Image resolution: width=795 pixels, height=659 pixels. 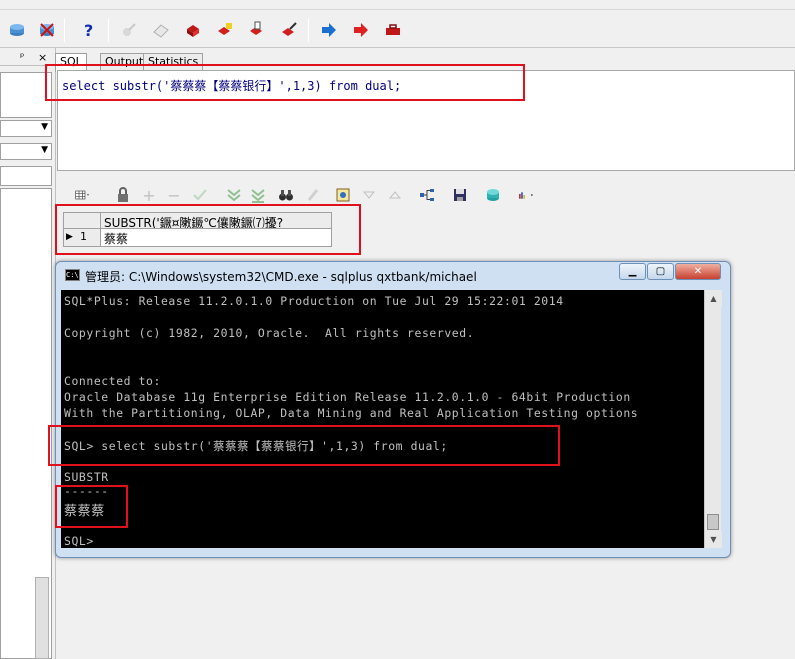 What do you see at coordinates (397, 5) in the screenshot?
I see `menu-strip` at bounding box center [397, 5].